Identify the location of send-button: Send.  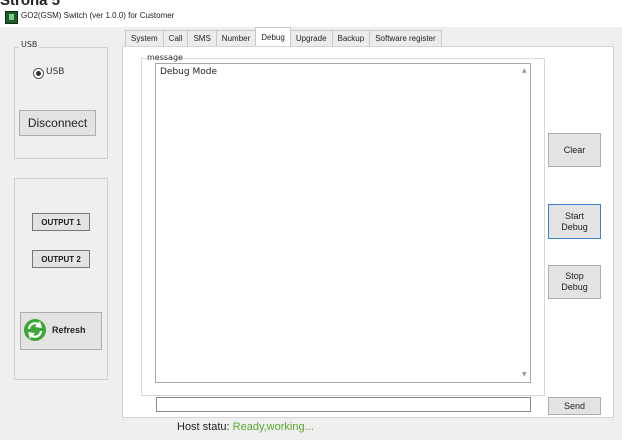
(574, 406).